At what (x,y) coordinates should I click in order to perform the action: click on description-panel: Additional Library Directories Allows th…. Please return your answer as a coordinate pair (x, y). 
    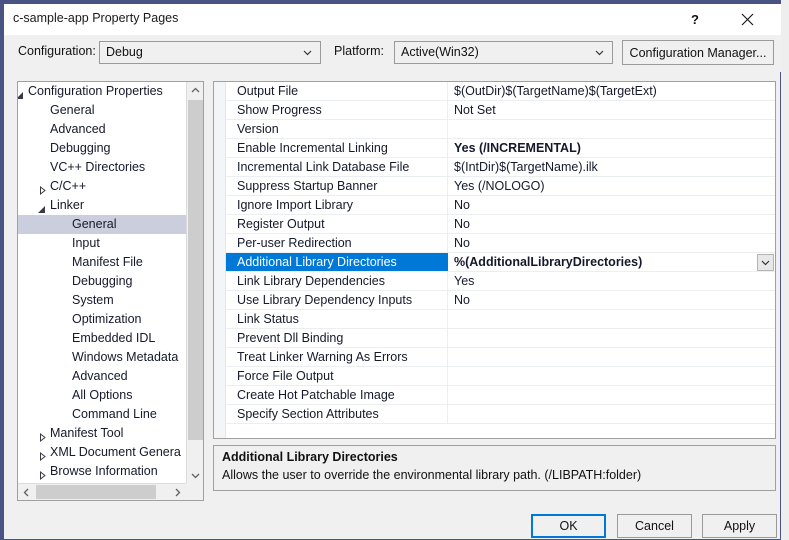
    Looking at the image, I should click on (494, 468).